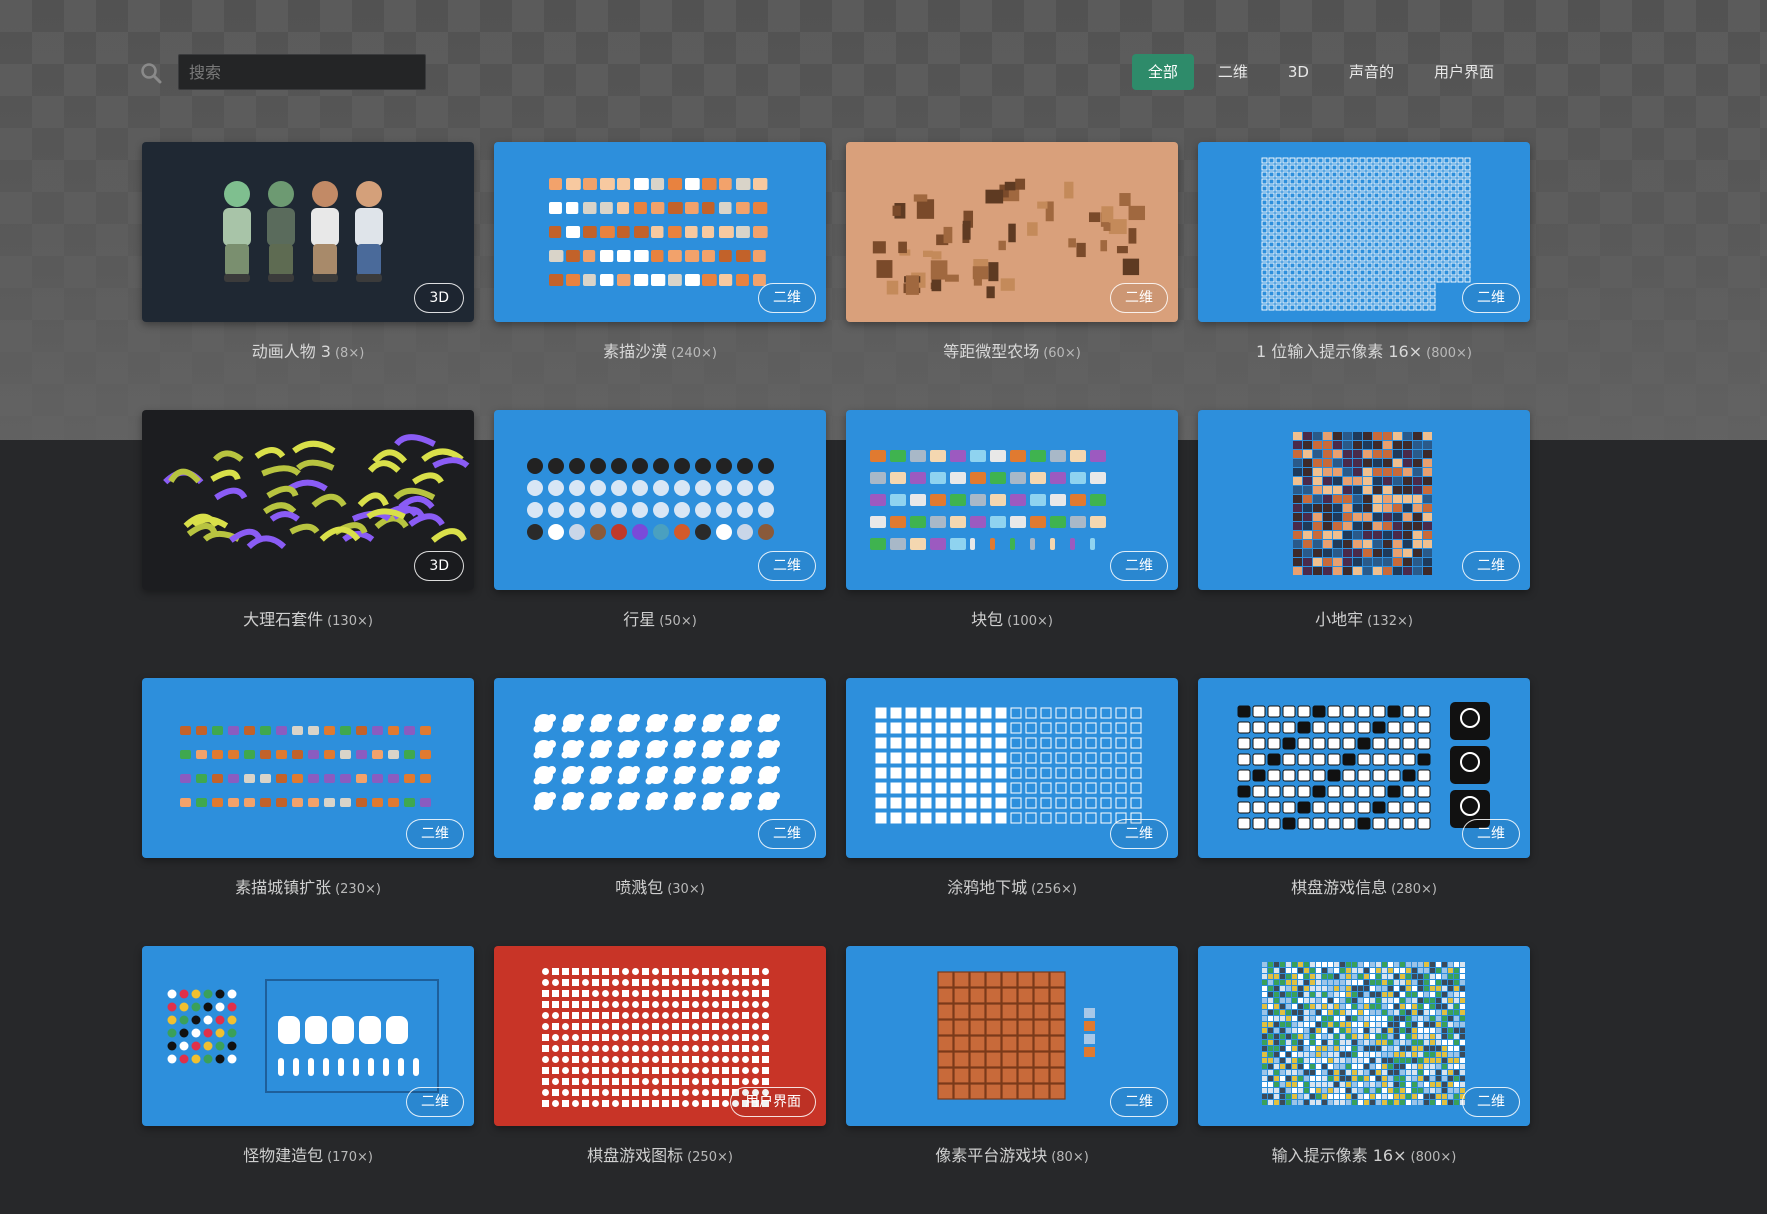 This screenshot has height=1214, width=1767. I want to click on asset-pack-caption: 输入提示像素 16× (800×), so click(1364, 1154).